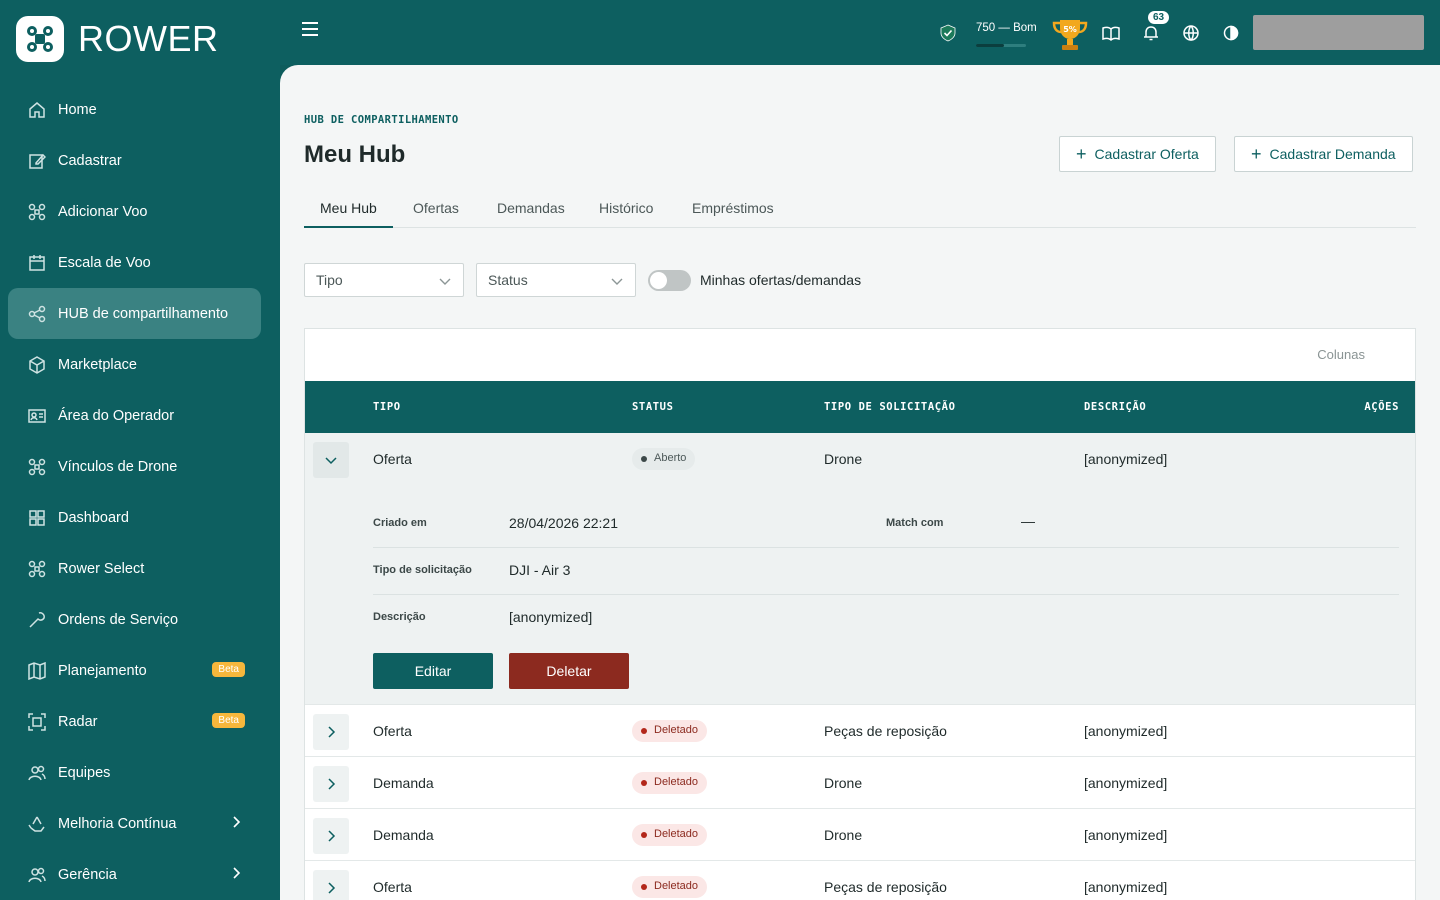  What do you see at coordinates (134, 772) in the screenshot?
I see `sidebar-item-equipes: Equipes` at bounding box center [134, 772].